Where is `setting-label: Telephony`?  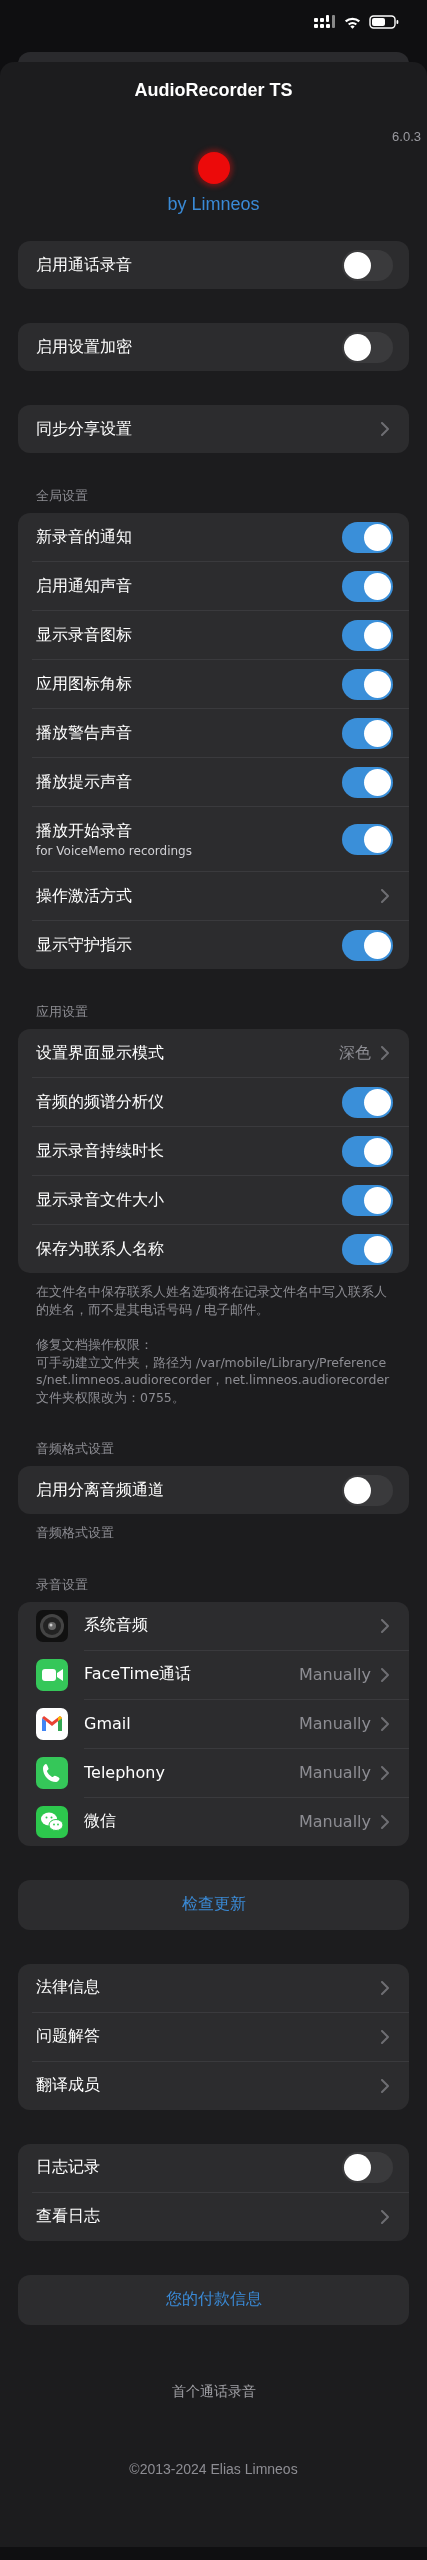
setting-label: Telephony is located at coordinates (125, 1772).